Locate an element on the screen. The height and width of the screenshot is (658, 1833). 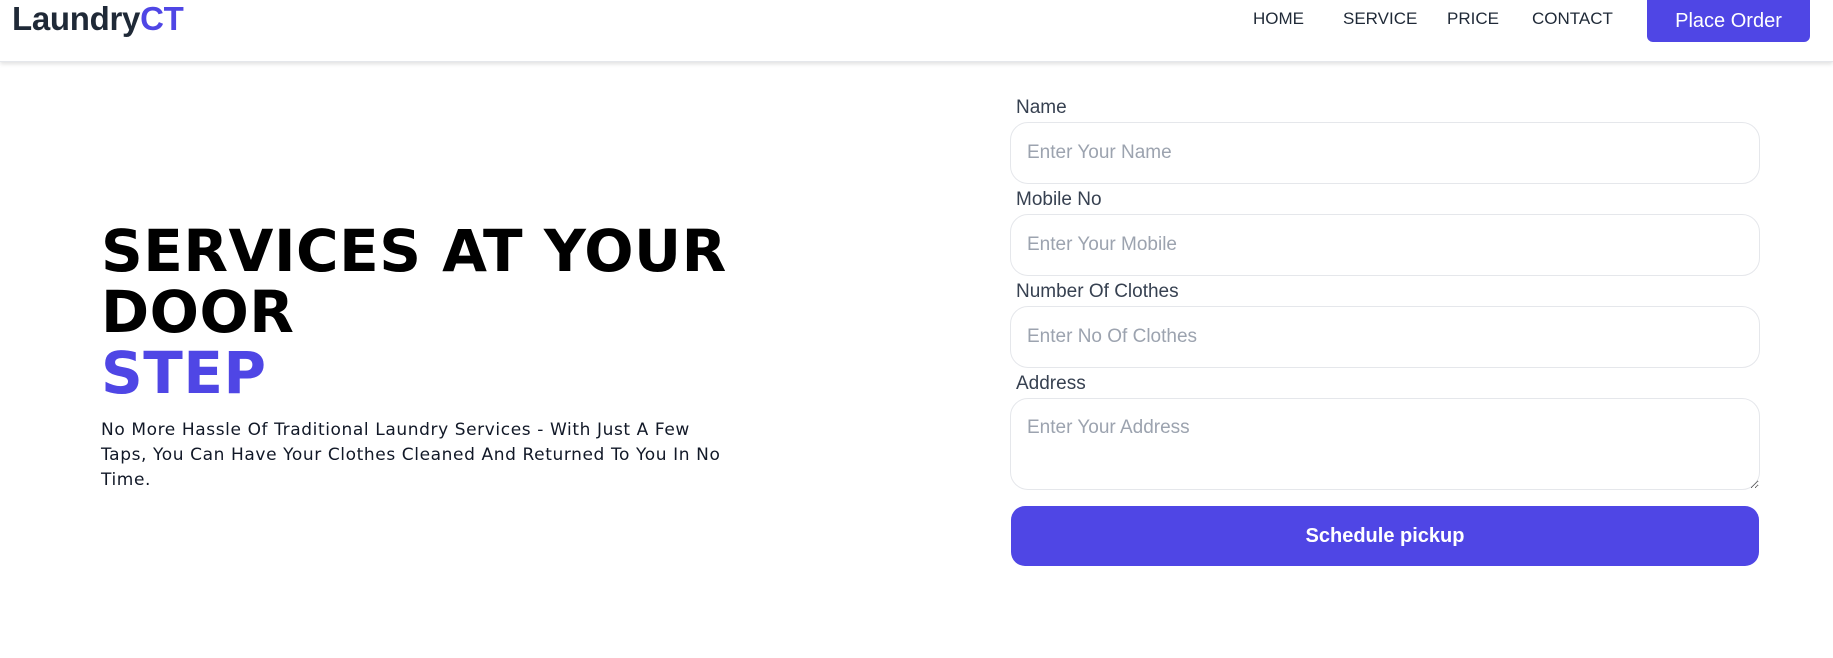
address-textarea is located at coordinates (1385, 444).